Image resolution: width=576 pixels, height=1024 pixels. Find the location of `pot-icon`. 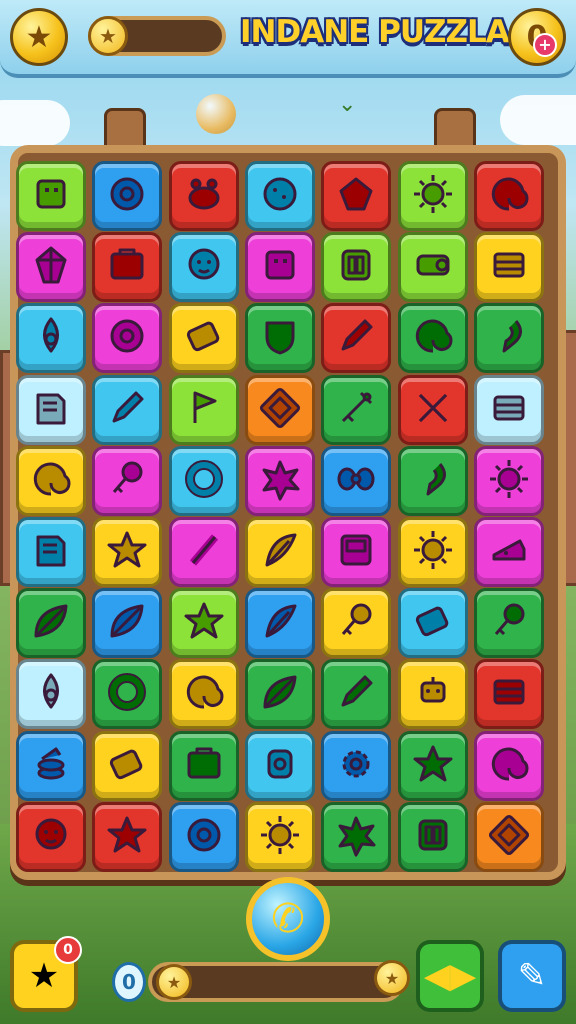

pot-icon is located at coordinates (204, 196).